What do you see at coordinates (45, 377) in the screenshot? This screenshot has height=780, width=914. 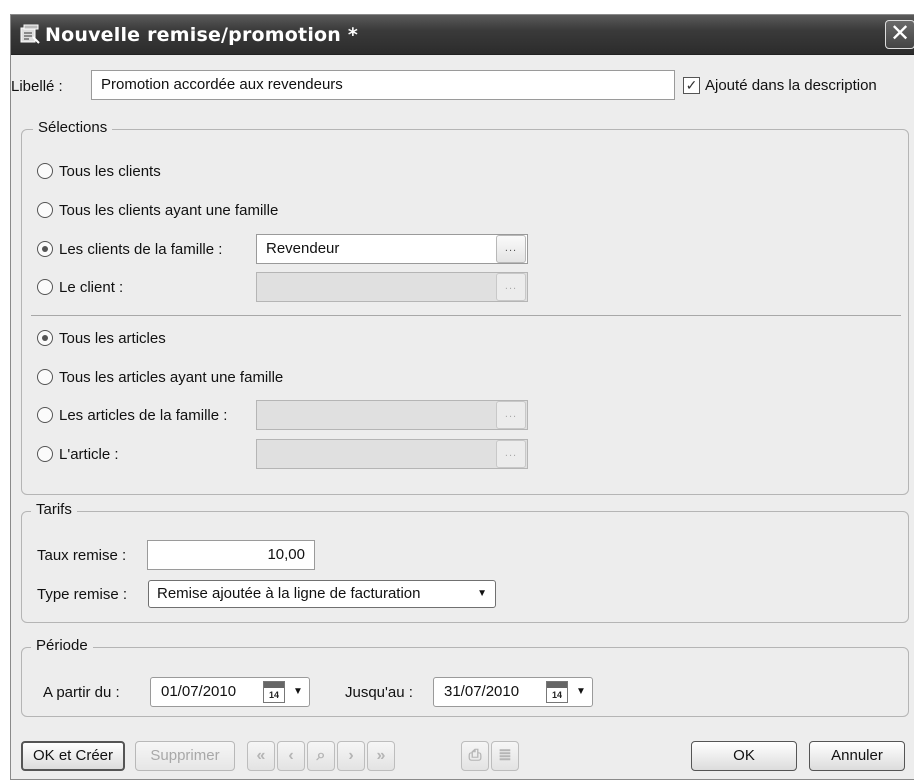 I see `radio-articles-with-family` at bounding box center [45, 377].